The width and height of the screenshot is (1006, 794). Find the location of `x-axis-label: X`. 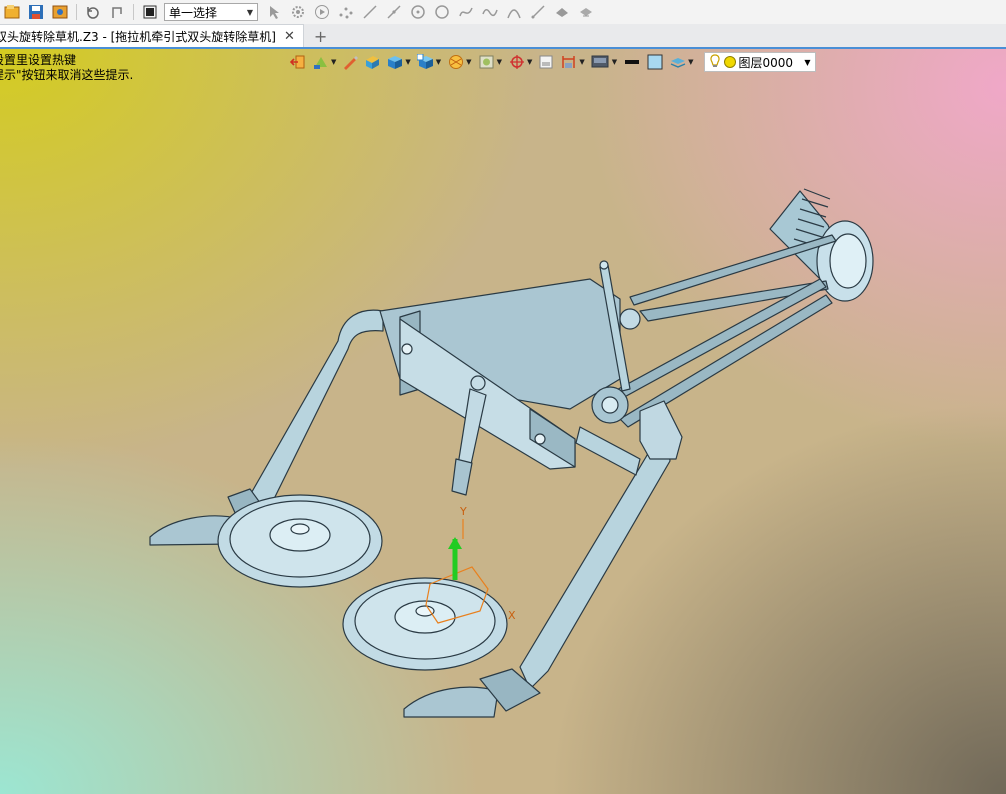

x-axis-label: X is located at coordinates (512, 615).